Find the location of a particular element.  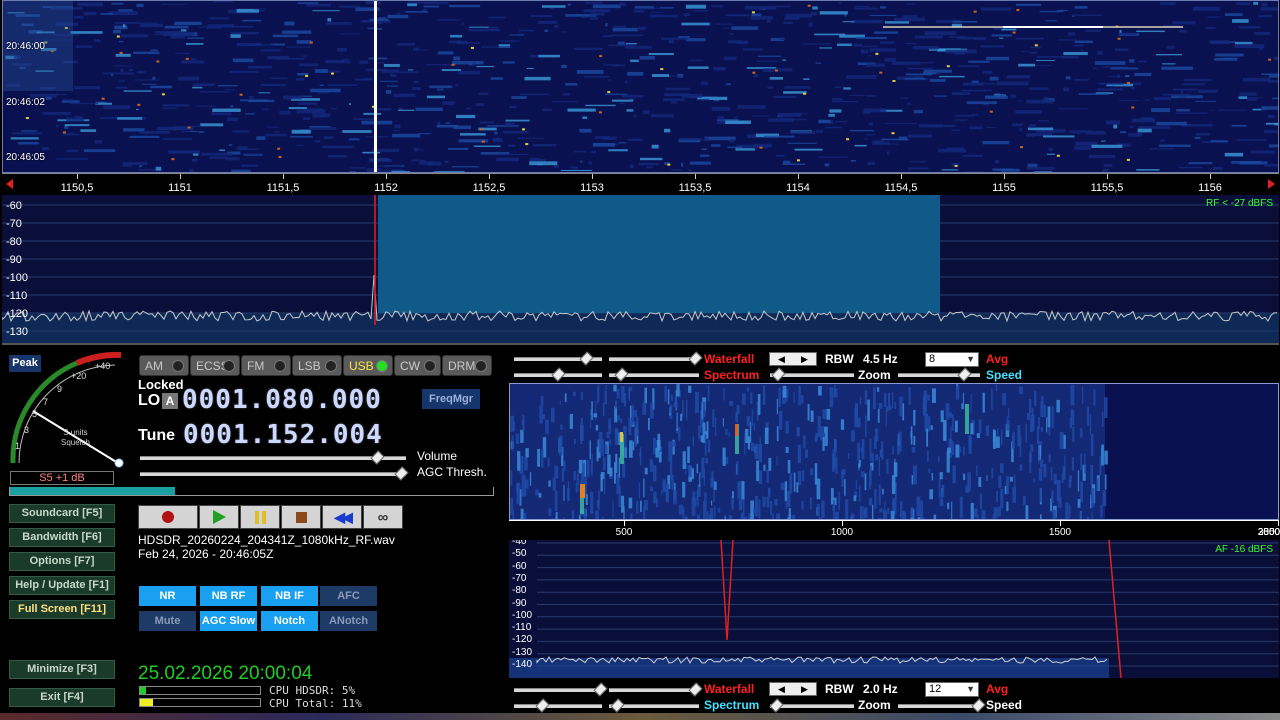

notch-button: Notch is located at coordinates (289, 621).